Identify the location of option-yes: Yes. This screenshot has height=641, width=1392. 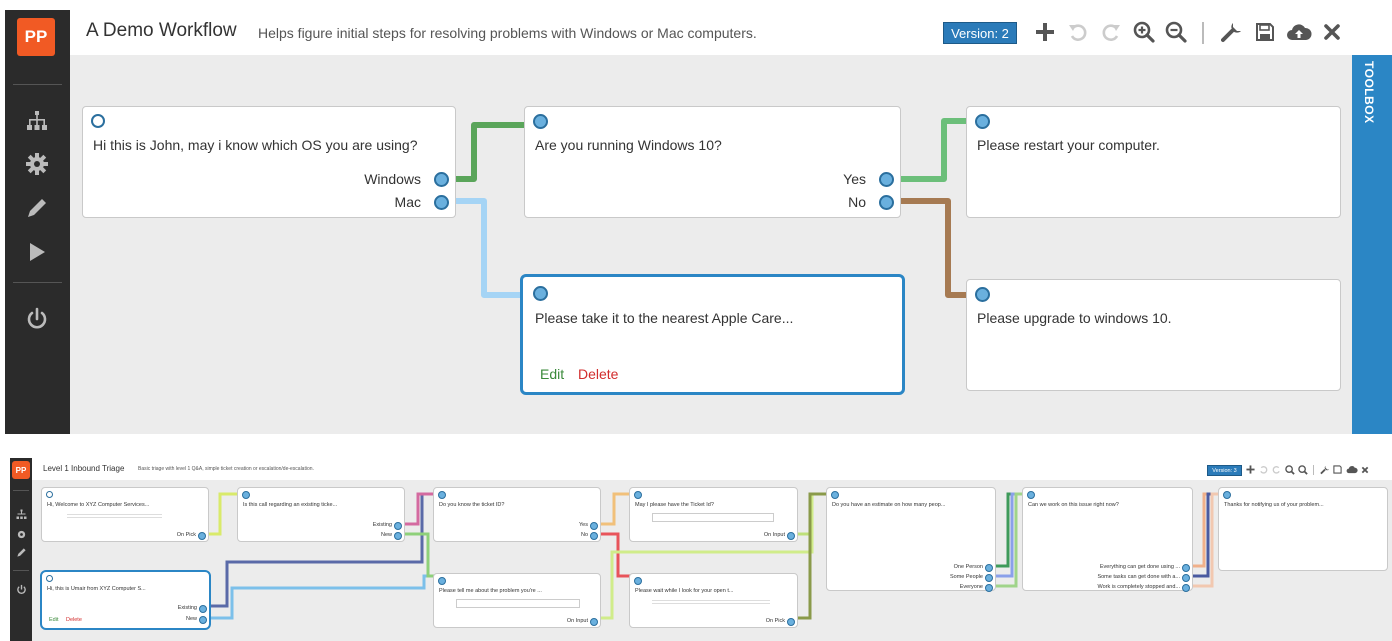
(583, 525).